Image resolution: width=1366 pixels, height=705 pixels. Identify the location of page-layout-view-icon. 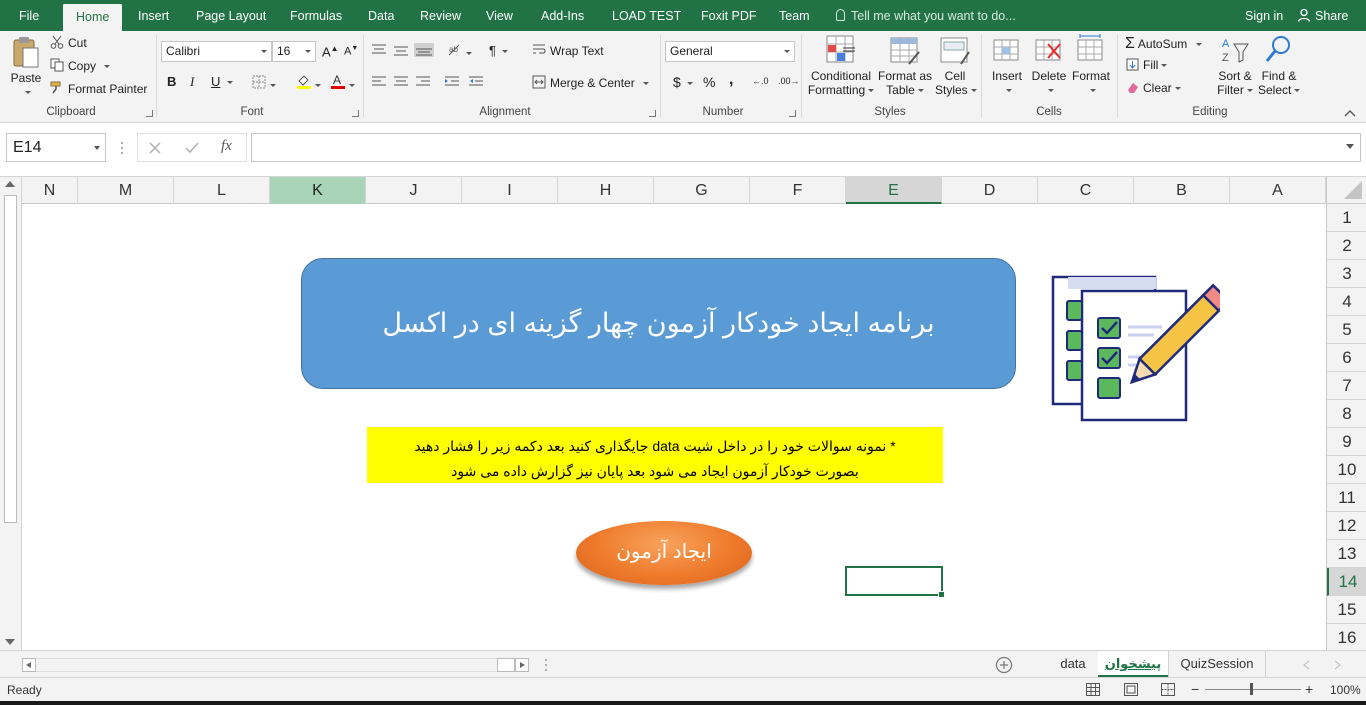
(1131, 689).